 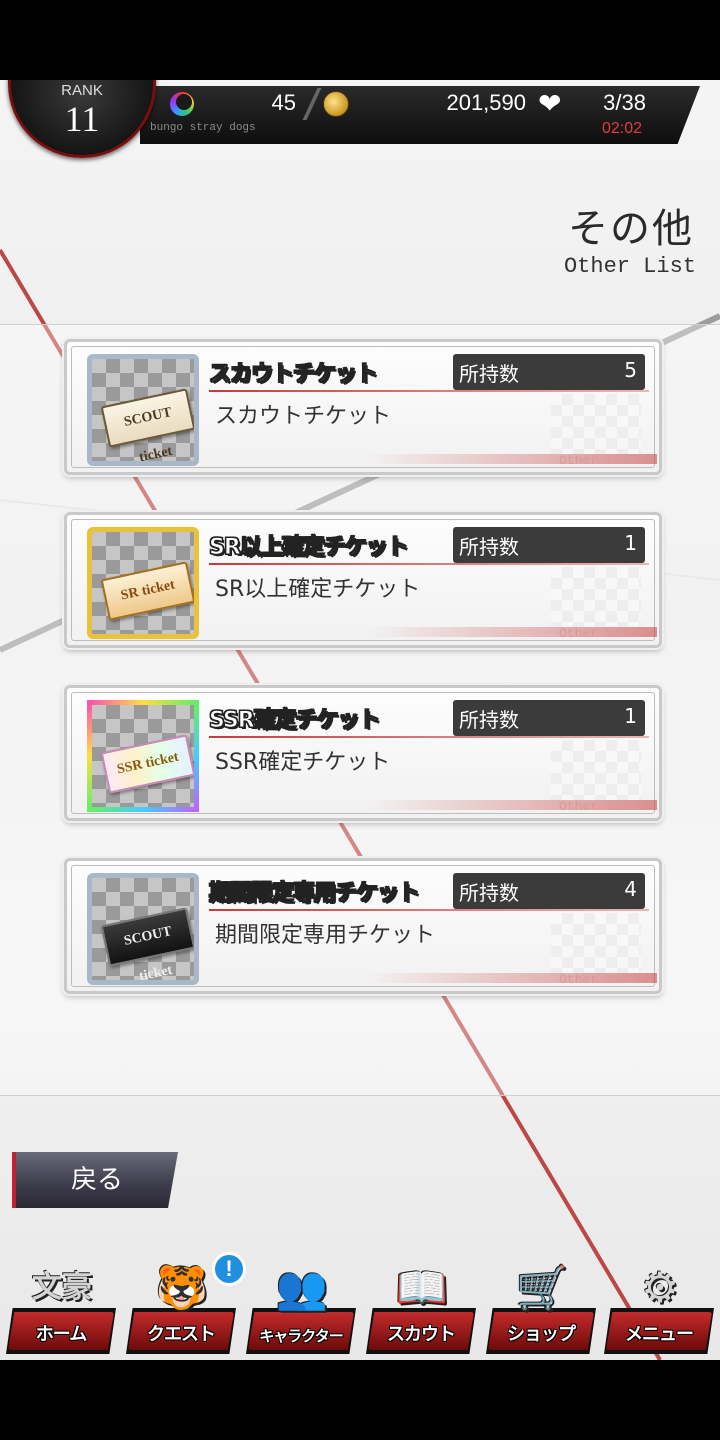 What do you see at coordinates (549, 372) in the screenshot?
I see `owned-count-box: 所持数 5` at bounding box center [549, 372].